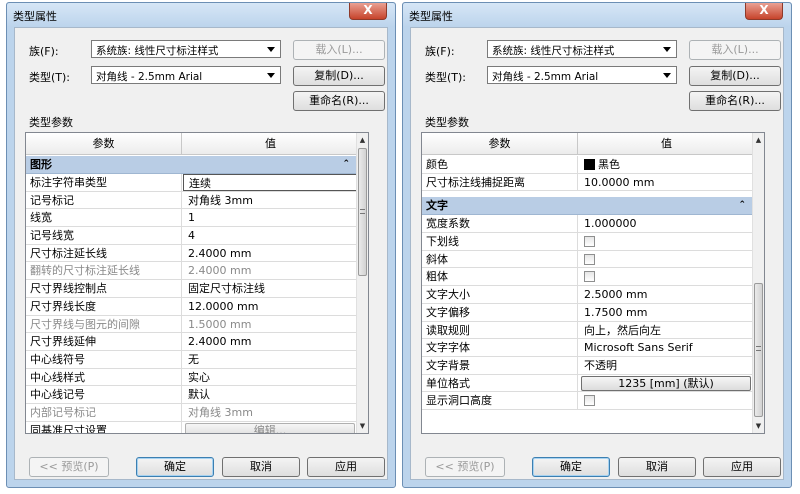 The image size is (800, 494). What do you see at coordinates (270, 306) in the screenshot?
I see `parameter-value: 12.0000 mm` at bounding box center [270, 306].